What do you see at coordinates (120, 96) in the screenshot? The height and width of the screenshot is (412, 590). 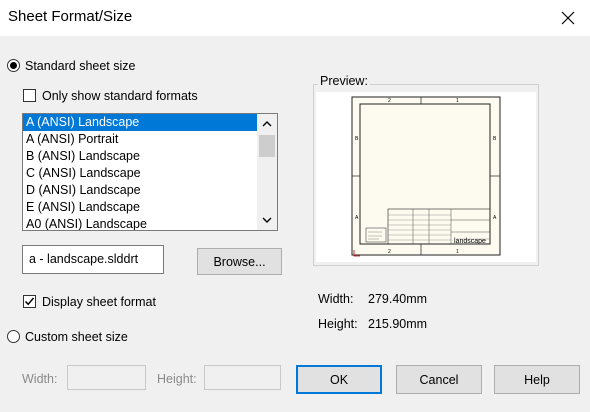 I see `only-standard-label: Only show standard formats` at bounding box center [120, 96].